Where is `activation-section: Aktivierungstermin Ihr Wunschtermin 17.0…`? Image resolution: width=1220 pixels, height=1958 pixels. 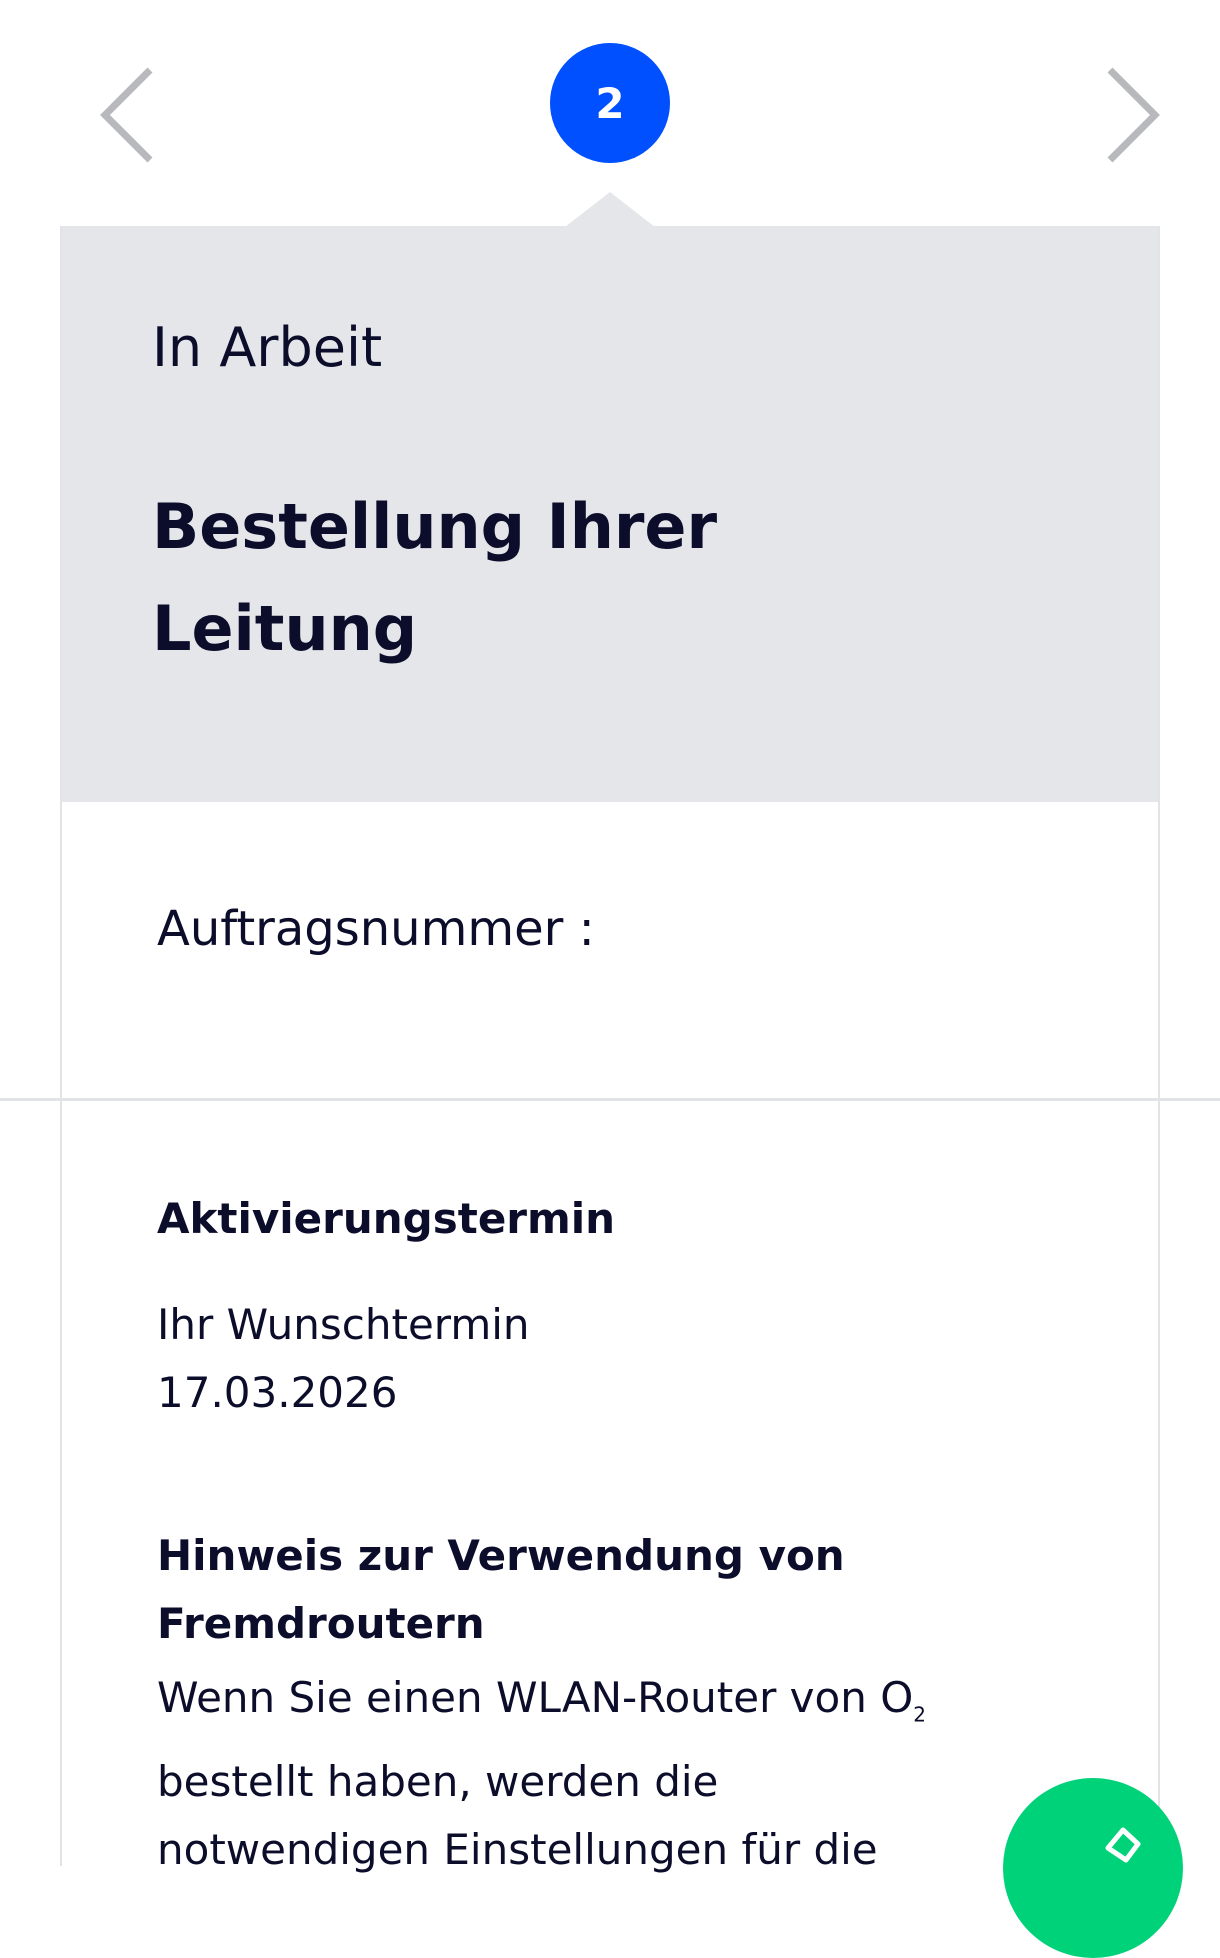 activation-section: Aktivierungstermin Ihr Wunschtermin 17.0… is located at coordinates (607, 1306).